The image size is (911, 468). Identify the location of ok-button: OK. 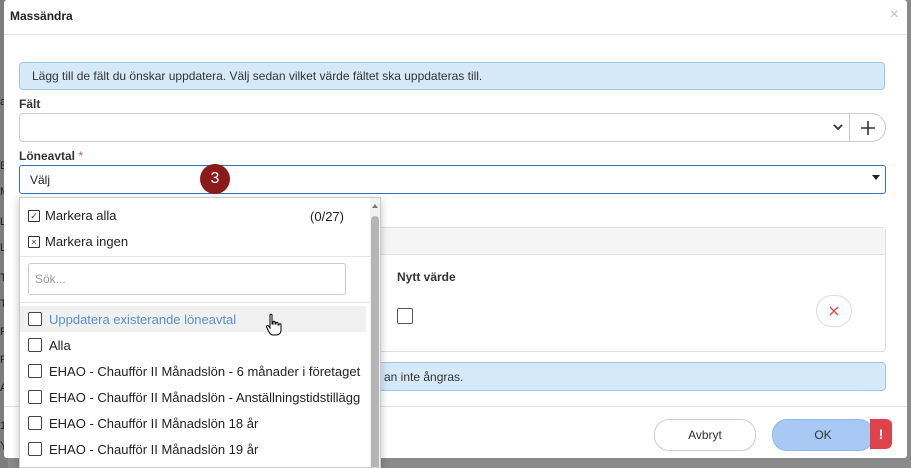
(823, 435).